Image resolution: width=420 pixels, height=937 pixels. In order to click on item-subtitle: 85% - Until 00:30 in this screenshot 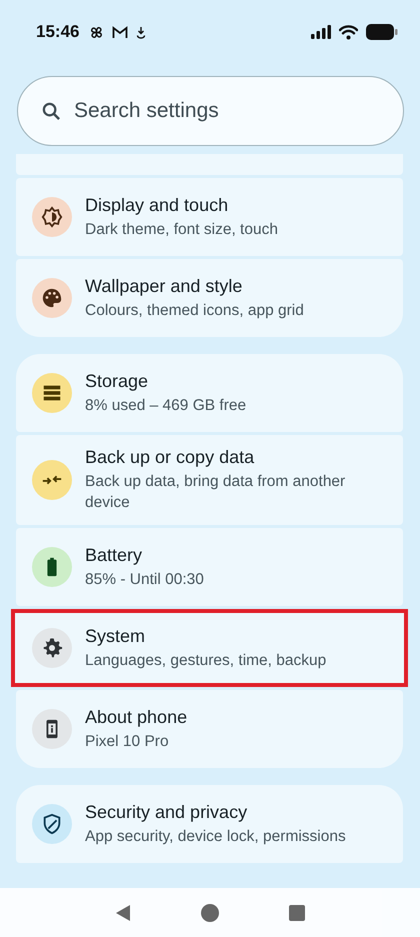, I will do `click(144, 580)`.